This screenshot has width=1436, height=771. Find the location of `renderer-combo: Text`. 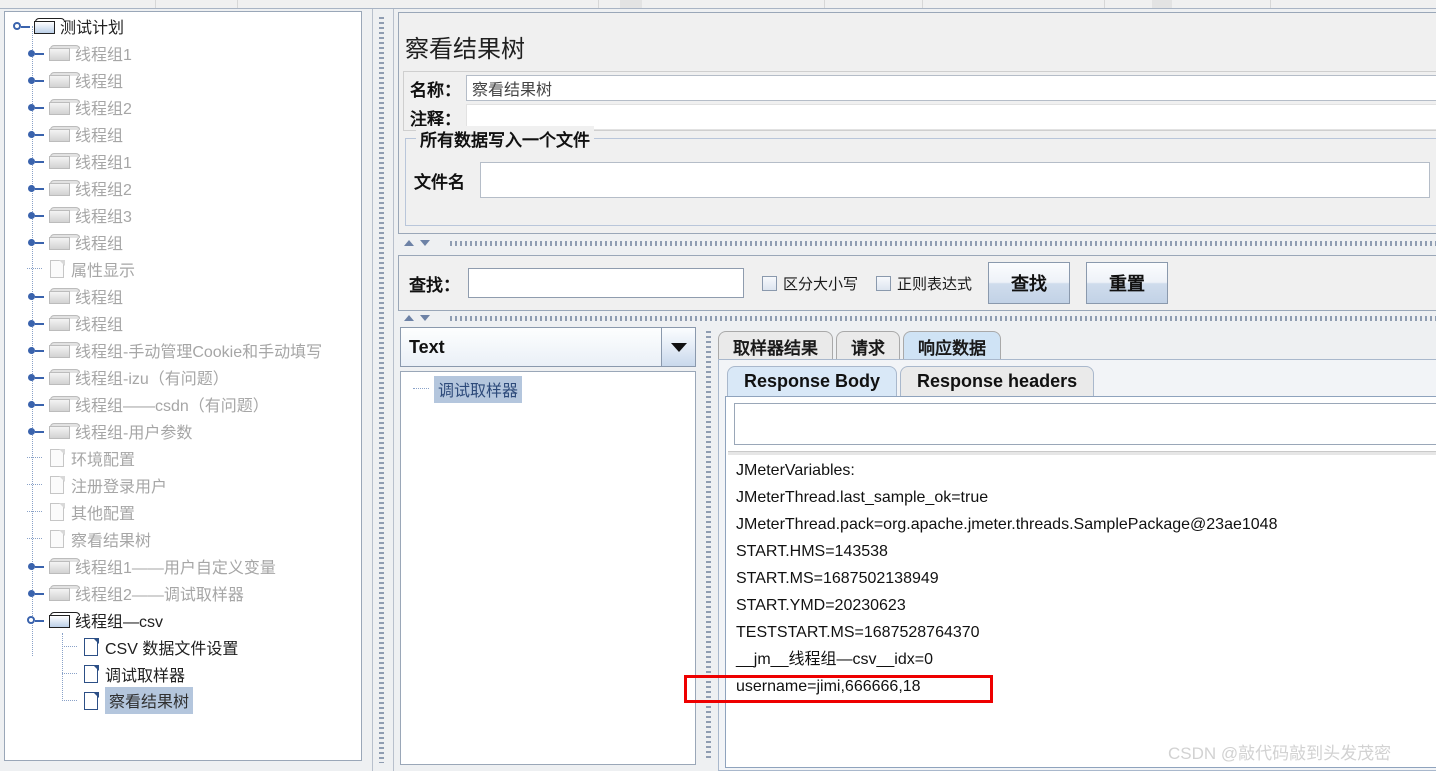

renderer-combo: Text is located at coordinates (548, 347).